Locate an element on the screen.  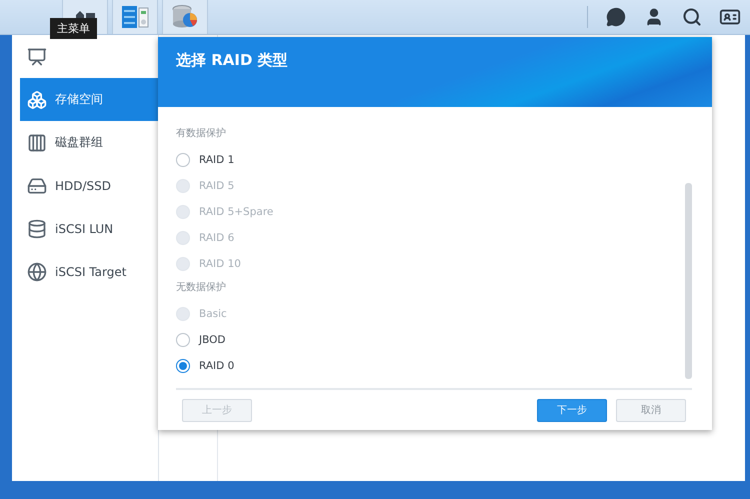
tooltip: 主菜单 is located at coordinates (73, 28).